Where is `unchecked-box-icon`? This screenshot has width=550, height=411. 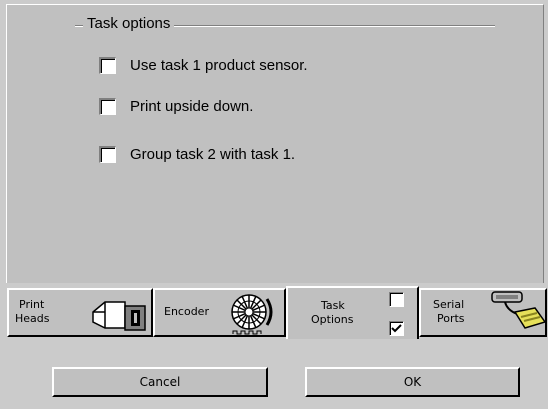
unchecked-box-icon is located at coordinates (396, 299).